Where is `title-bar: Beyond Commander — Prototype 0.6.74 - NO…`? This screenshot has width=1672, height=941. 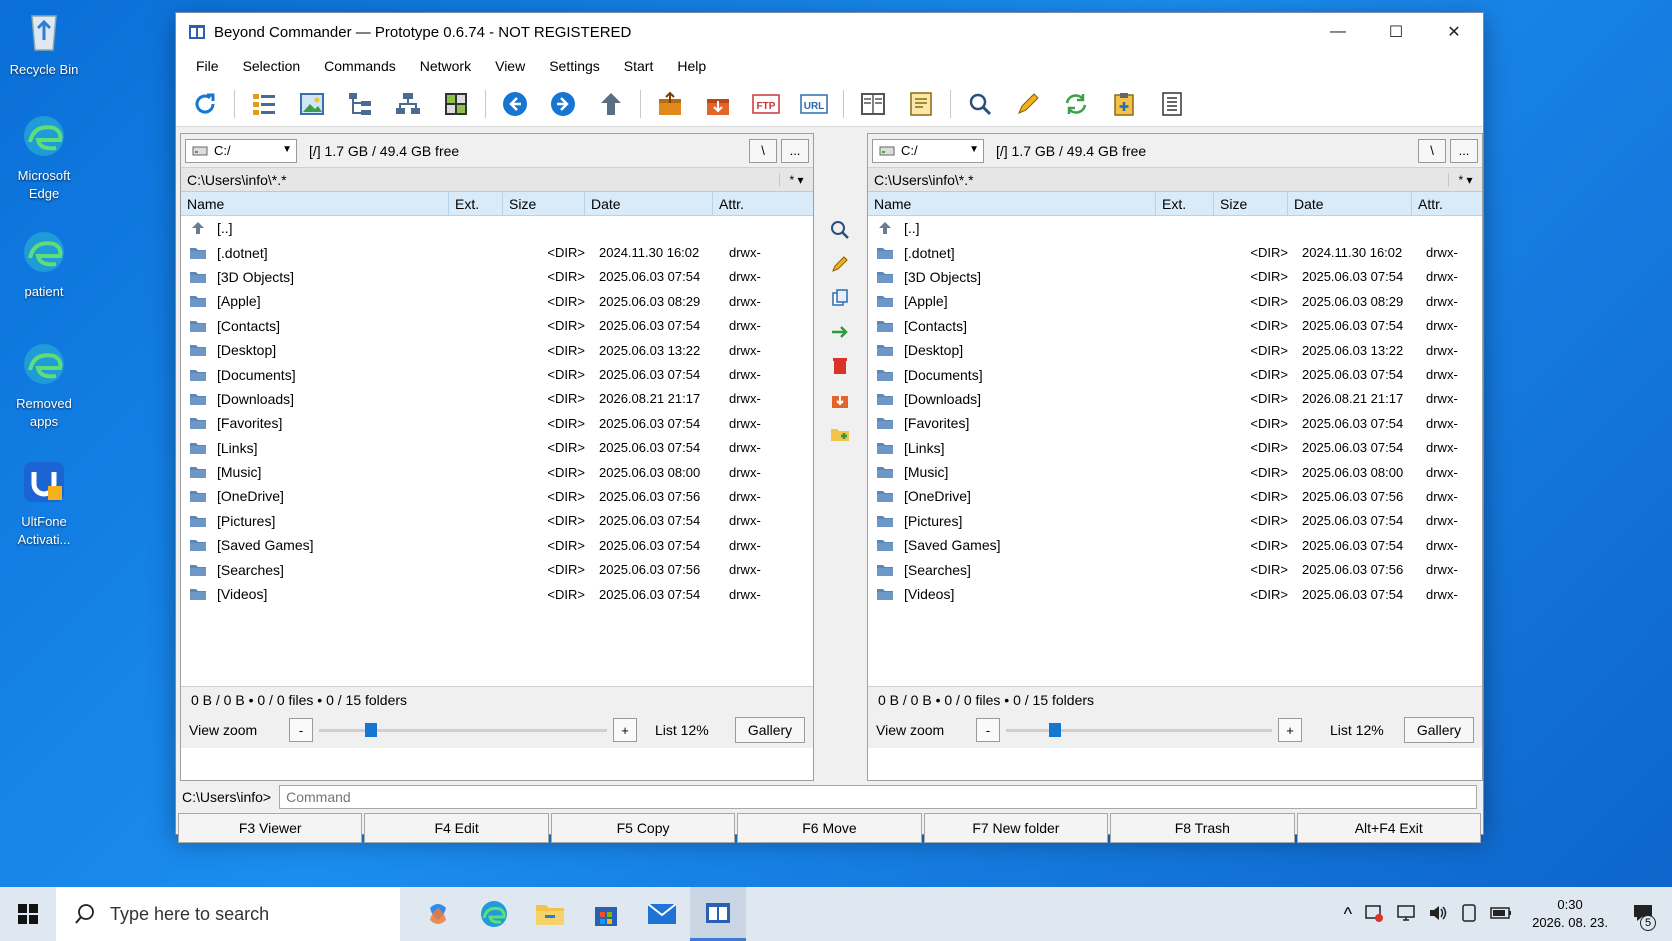
title-bar: Beyond Commander — Prototype 0.6.74 - NO… is located at coordinates (829, 32).